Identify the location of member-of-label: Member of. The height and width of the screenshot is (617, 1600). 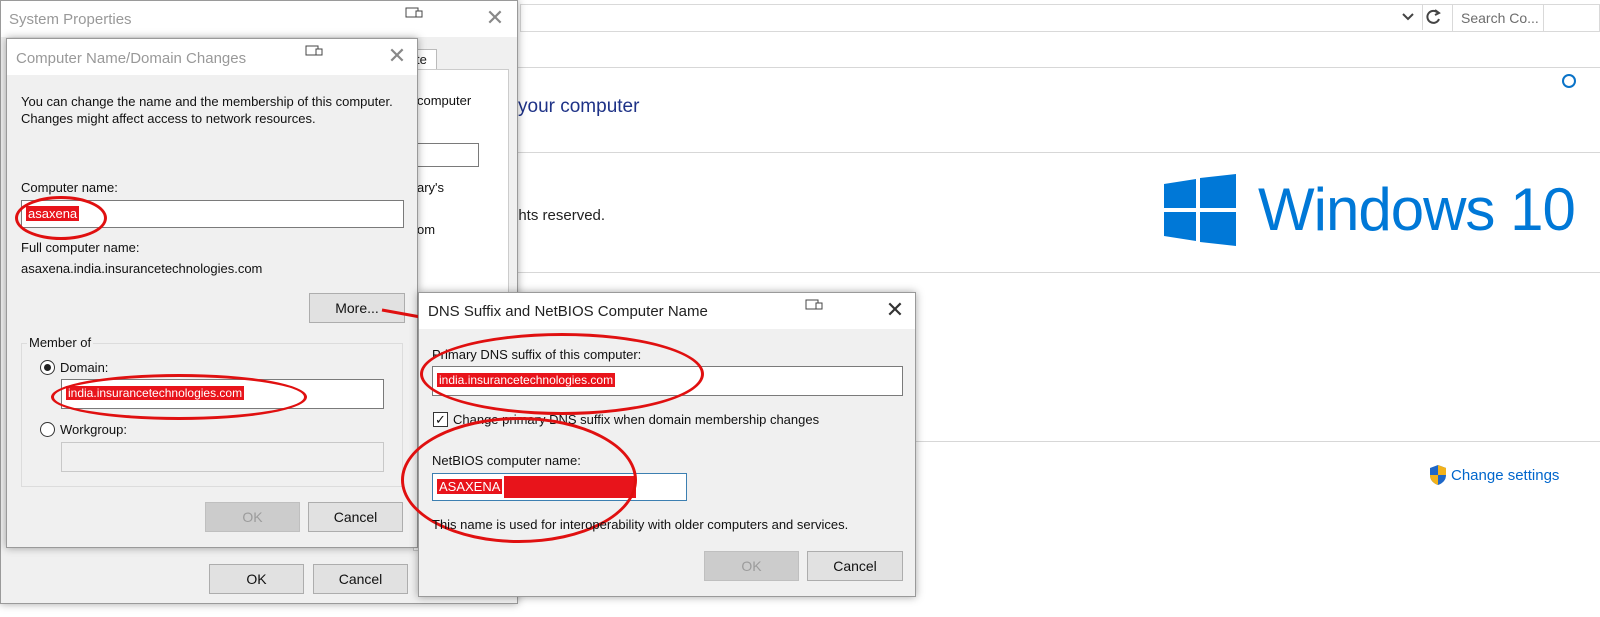
(60, 342).